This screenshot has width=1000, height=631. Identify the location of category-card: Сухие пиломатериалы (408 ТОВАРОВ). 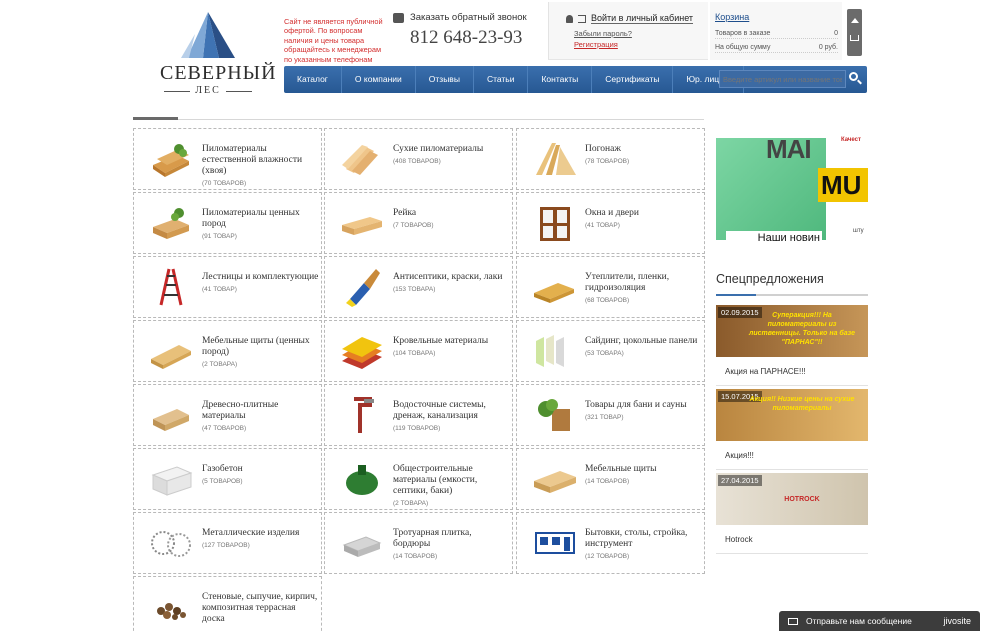
(418, 159).